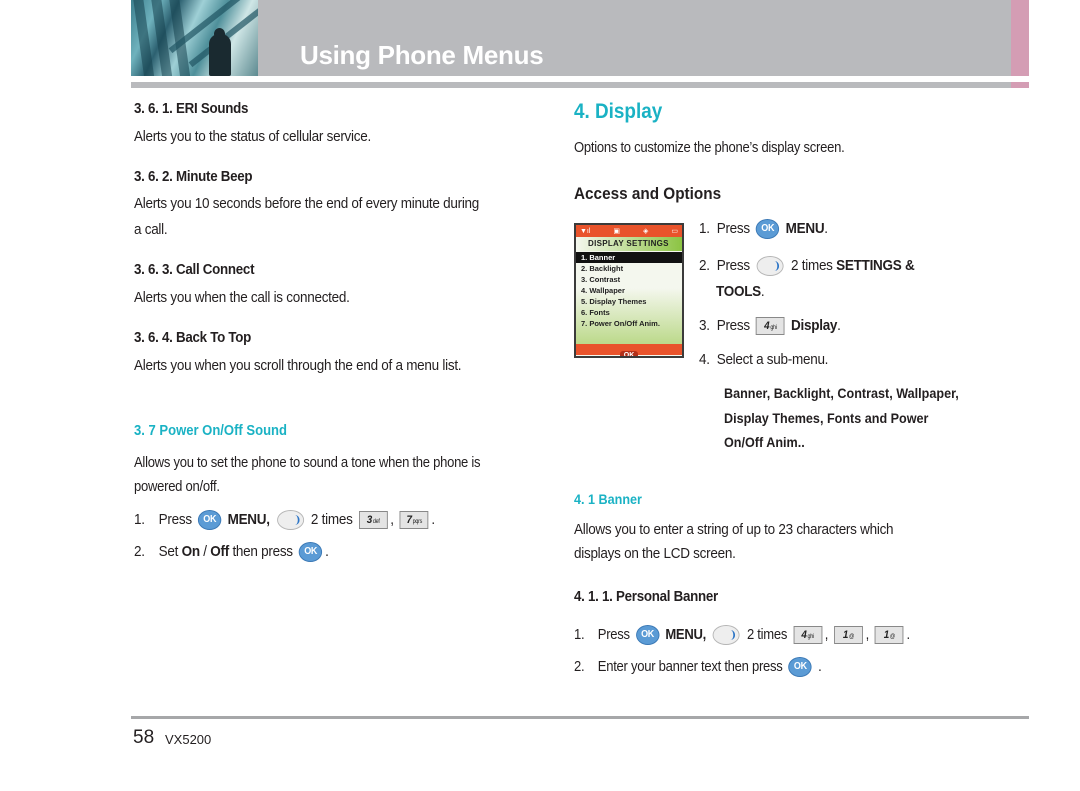 This screenshot has height=791, width=1080. I want to click on vibrate-icon: ◈, so click(646, 231).